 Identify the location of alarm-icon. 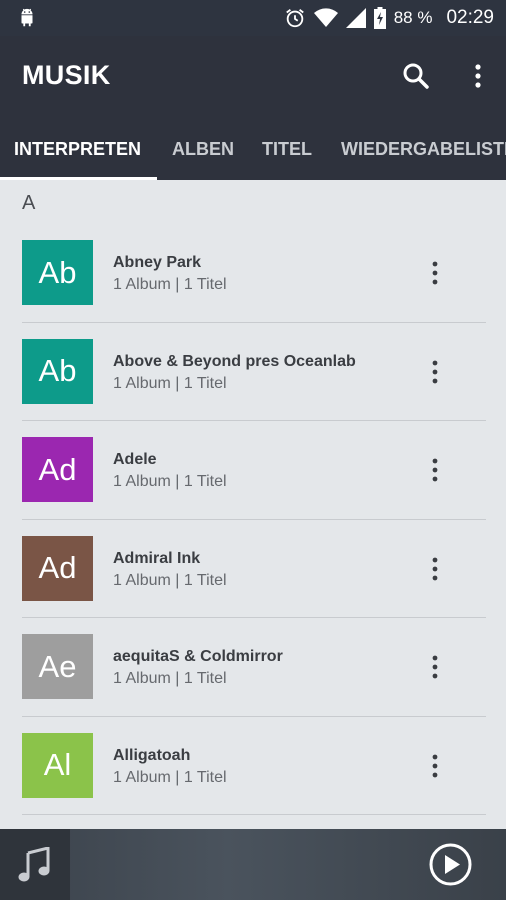
(294, 18).